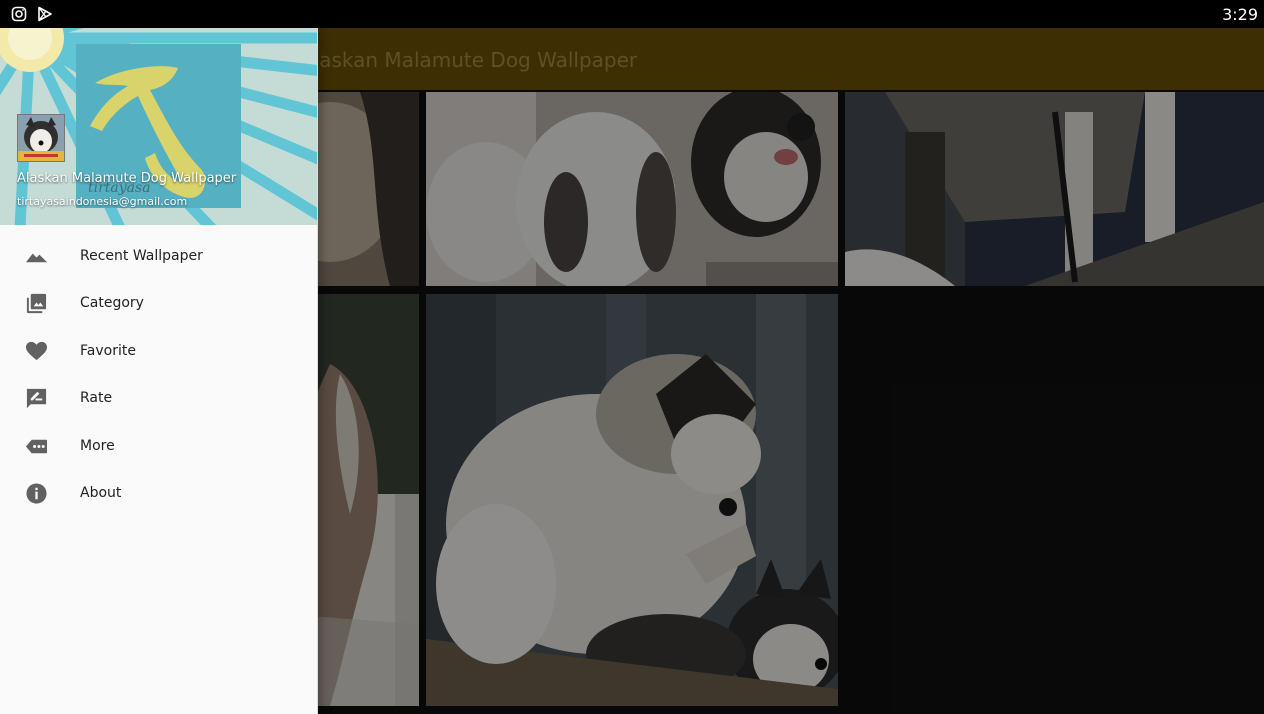 The width and height of the screenshot is (1264, 714). What do you see at coordinates (97, 445) in the screenshot?
I see `menu-item-label: More` at bounding box center [97, 445].